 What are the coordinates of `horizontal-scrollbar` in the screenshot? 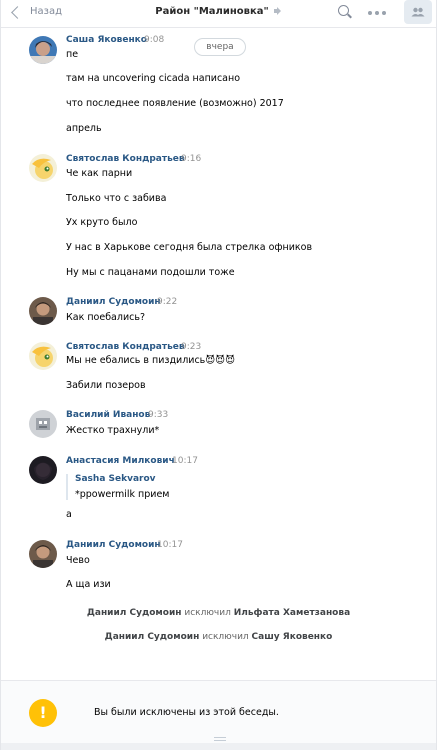 It's located at (218, 746).